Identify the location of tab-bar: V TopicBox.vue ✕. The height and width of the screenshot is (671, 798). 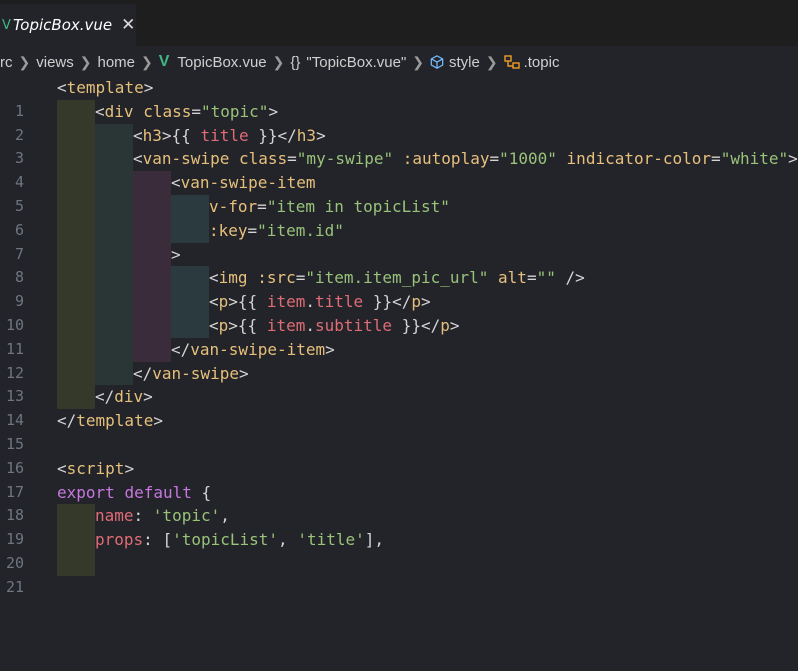
(399, 23).